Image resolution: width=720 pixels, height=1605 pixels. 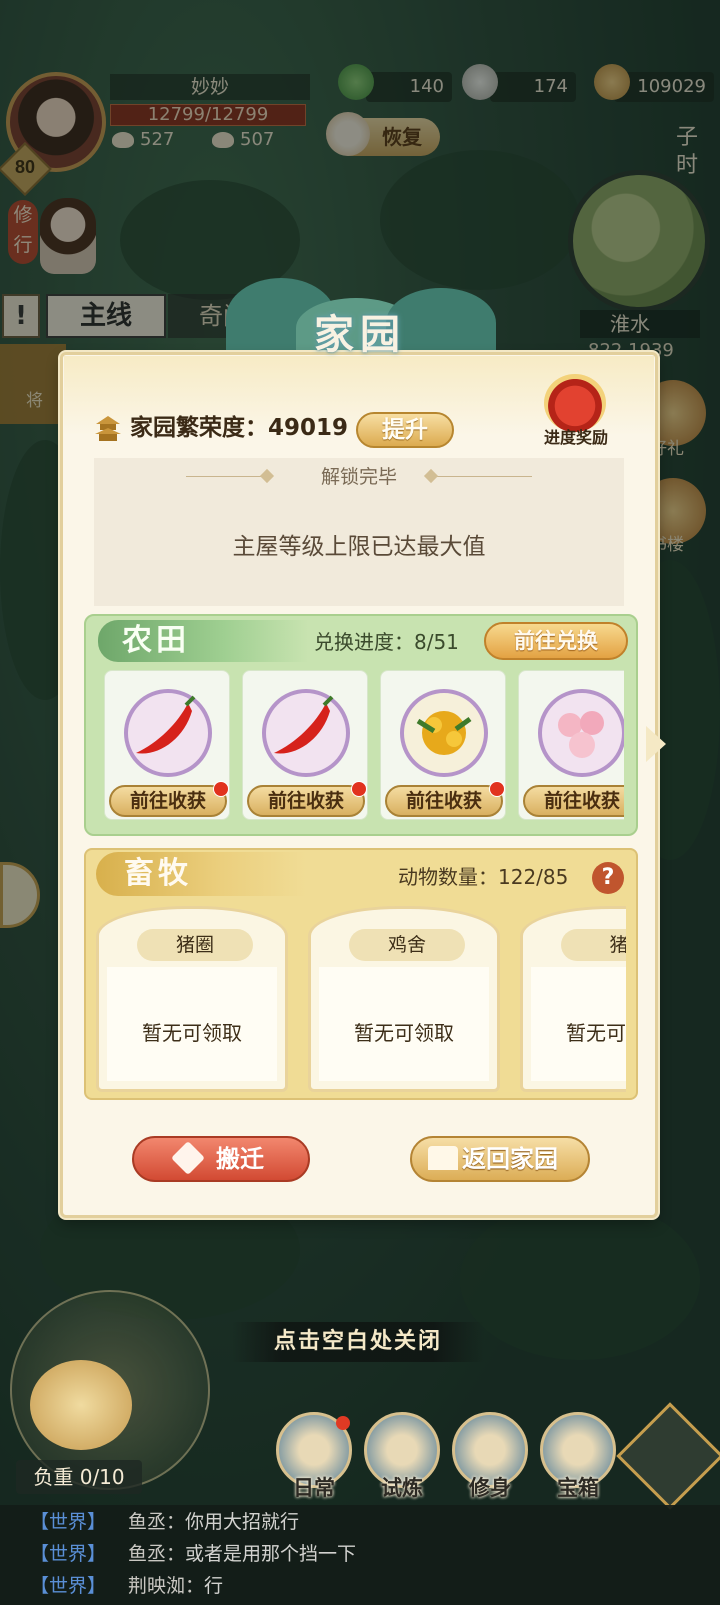 I want to click on unlock-title: 解锁完毕, so click(x=358, y=477).